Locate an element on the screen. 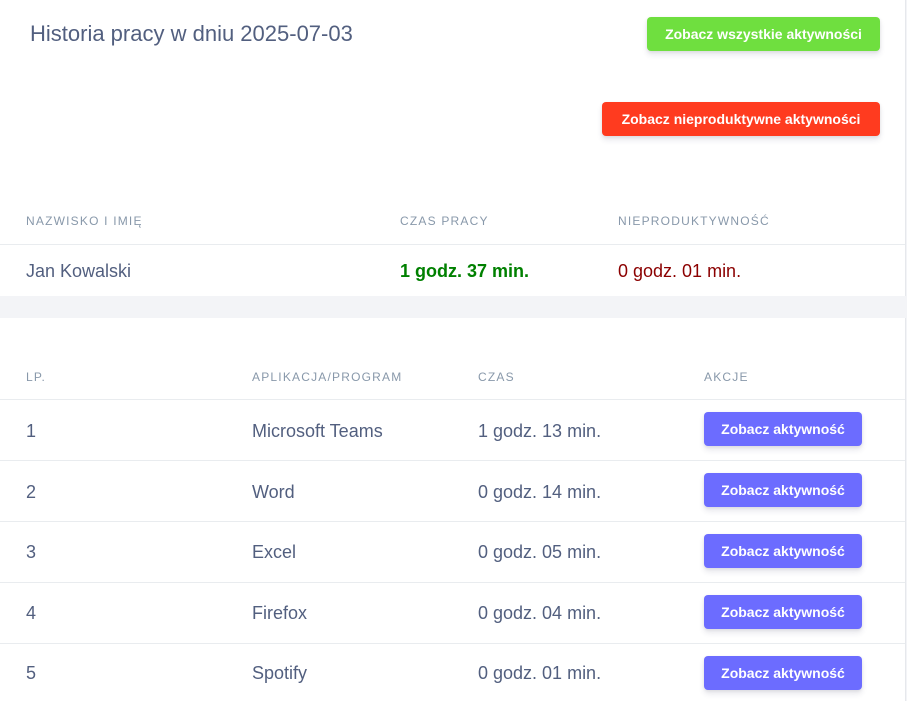 Image resolution: width=907 pixels, height=701 pixels. row-application: Word is located at coordinates (273, 492).